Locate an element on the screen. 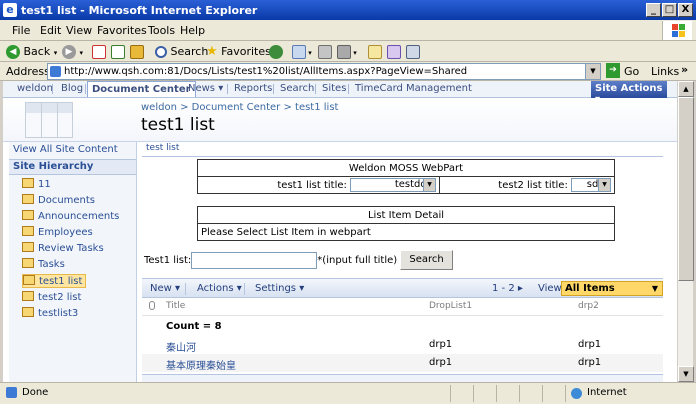  task-icon is located at coordinates (28, 263).